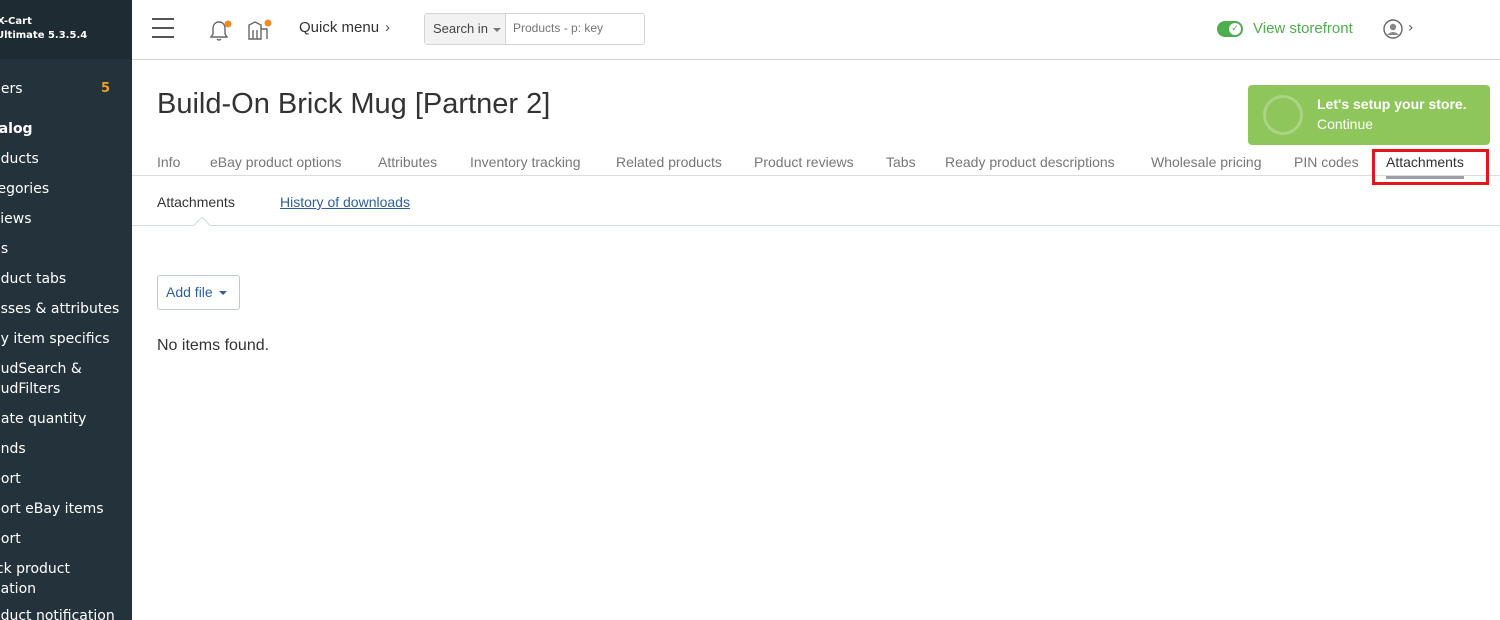 The height and width of the screenshot is (620, 1500). Describe the element at coordinates (4, 249) in the screenshot. I see `sidebar-item-label: gs` at that location.